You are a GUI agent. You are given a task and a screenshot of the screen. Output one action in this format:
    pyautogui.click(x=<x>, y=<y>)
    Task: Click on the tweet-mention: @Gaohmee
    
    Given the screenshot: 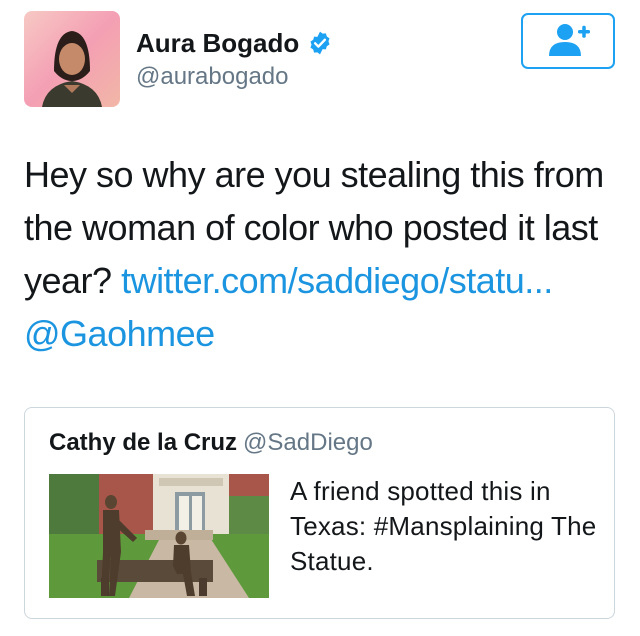 What is the action you would take?
    pyautogui.click(x=119, y=333)
    